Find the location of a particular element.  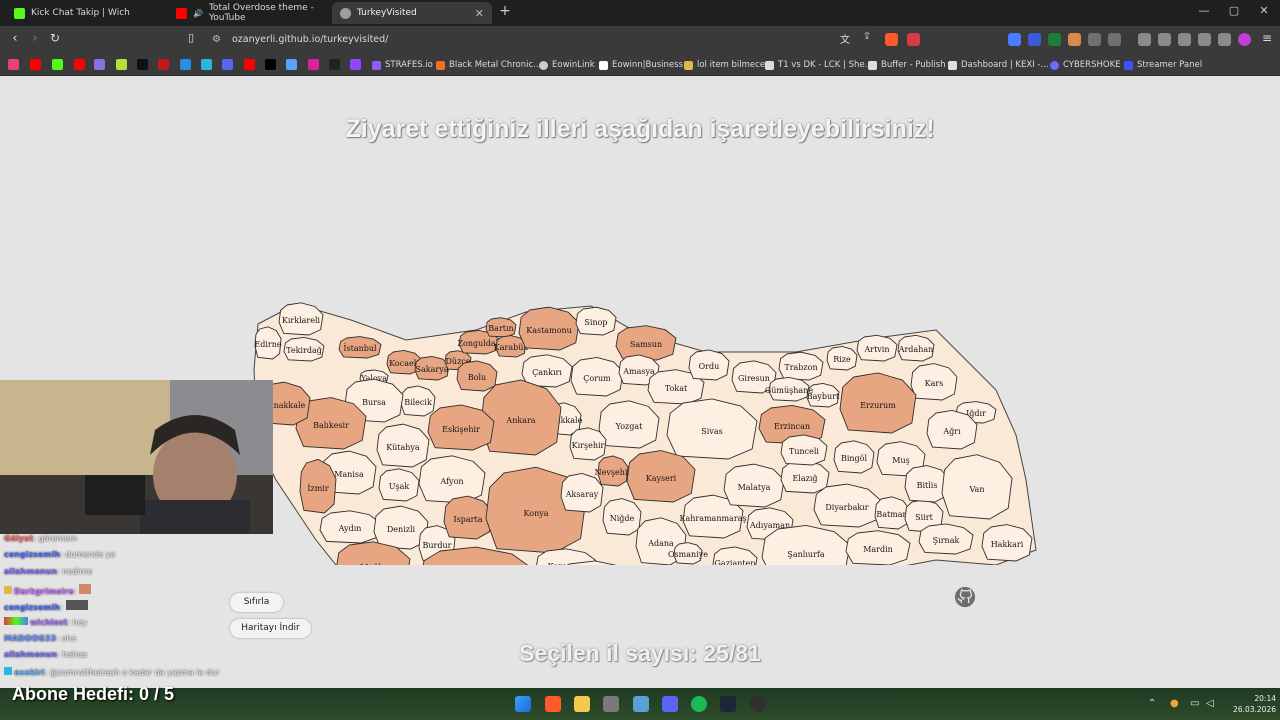

province-afyon: Afyon is located at coordinates (452, 479).